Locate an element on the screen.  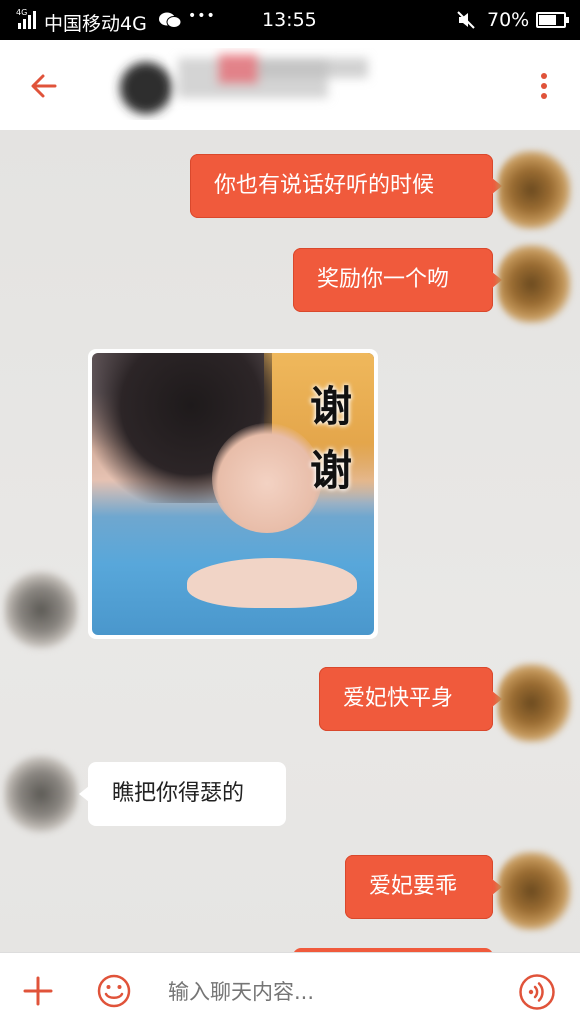
message-bubble-outgoing: 爱妃快平身 is located at coordinates (410, 699).